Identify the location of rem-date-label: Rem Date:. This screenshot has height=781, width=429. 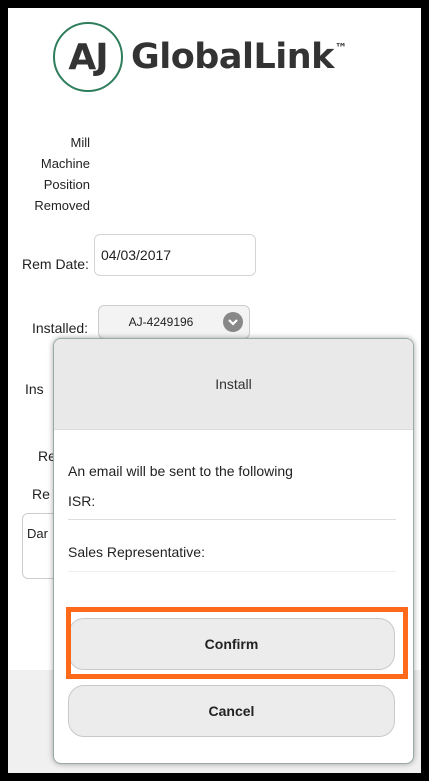
(55, 264).